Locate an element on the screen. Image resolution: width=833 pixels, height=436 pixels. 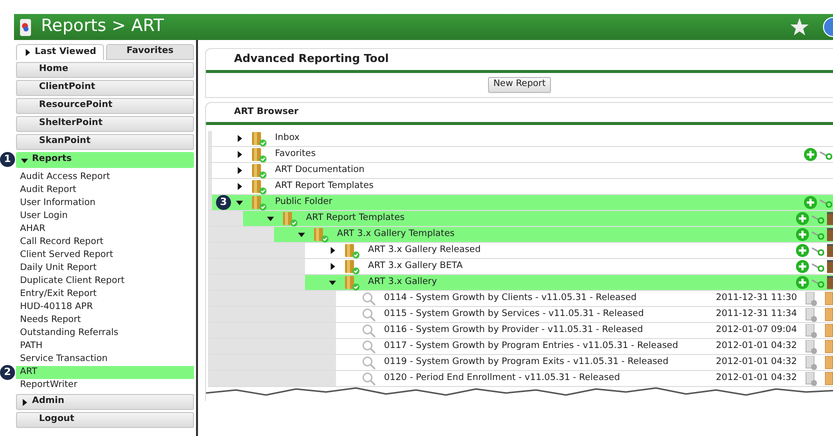
folder-name: Favorites is located at coordinates (295, 155).